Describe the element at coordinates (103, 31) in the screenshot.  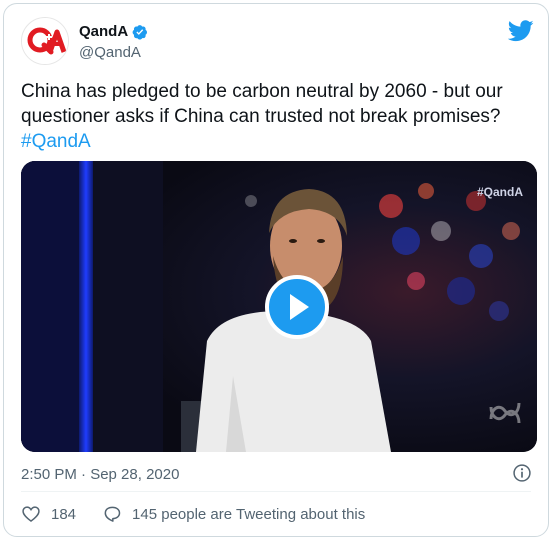
I see `author-display-name: QandA` at that location.